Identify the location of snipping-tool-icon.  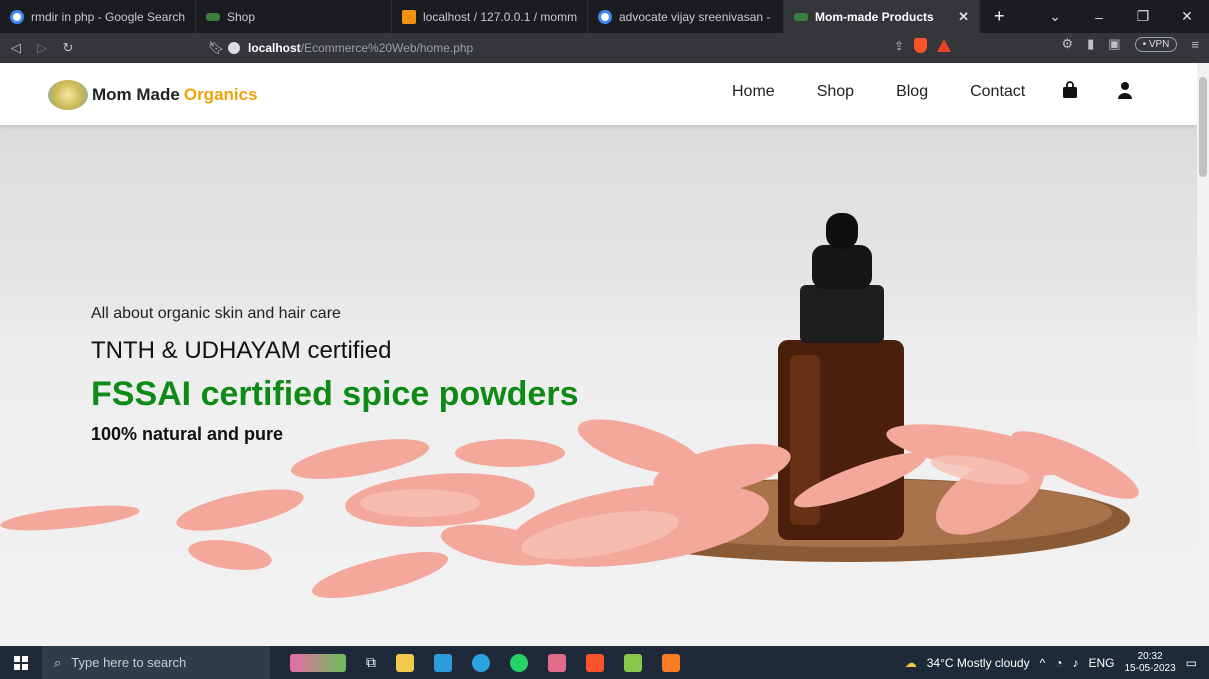
(557, 662).